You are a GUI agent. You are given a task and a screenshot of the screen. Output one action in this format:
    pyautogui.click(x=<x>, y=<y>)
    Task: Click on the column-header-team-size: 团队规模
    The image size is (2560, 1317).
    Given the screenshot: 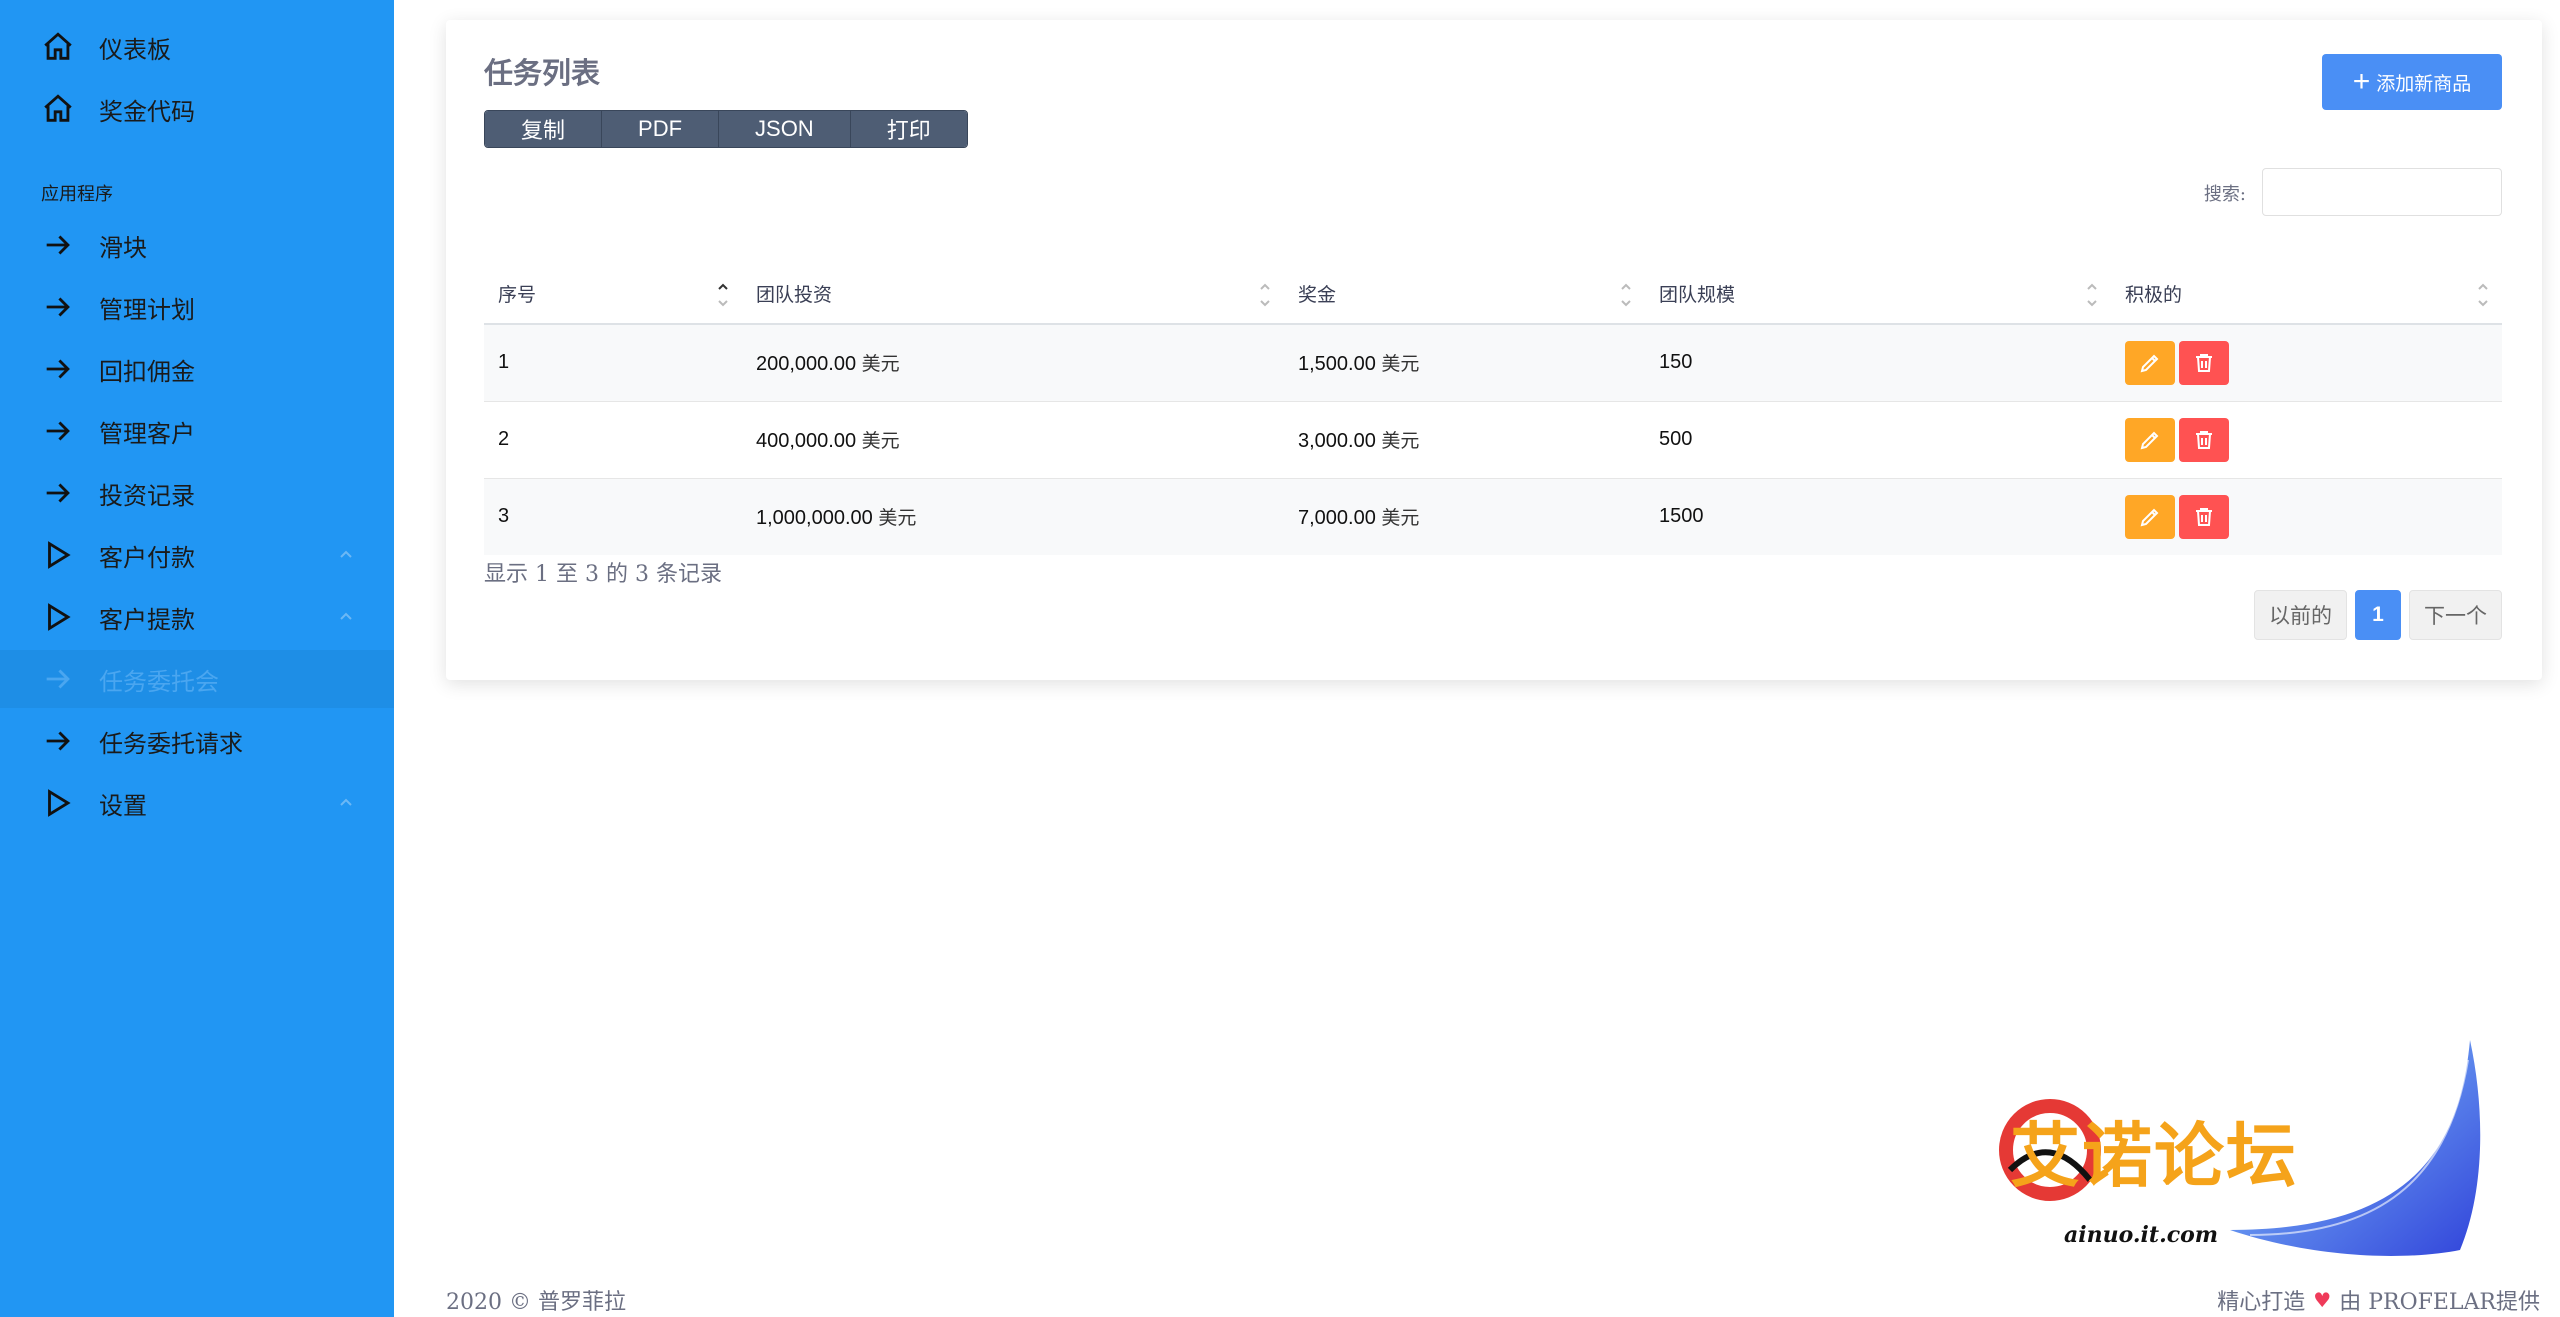 What is the action you would take?
    pyautogui.click(x=1878, y=294)
    